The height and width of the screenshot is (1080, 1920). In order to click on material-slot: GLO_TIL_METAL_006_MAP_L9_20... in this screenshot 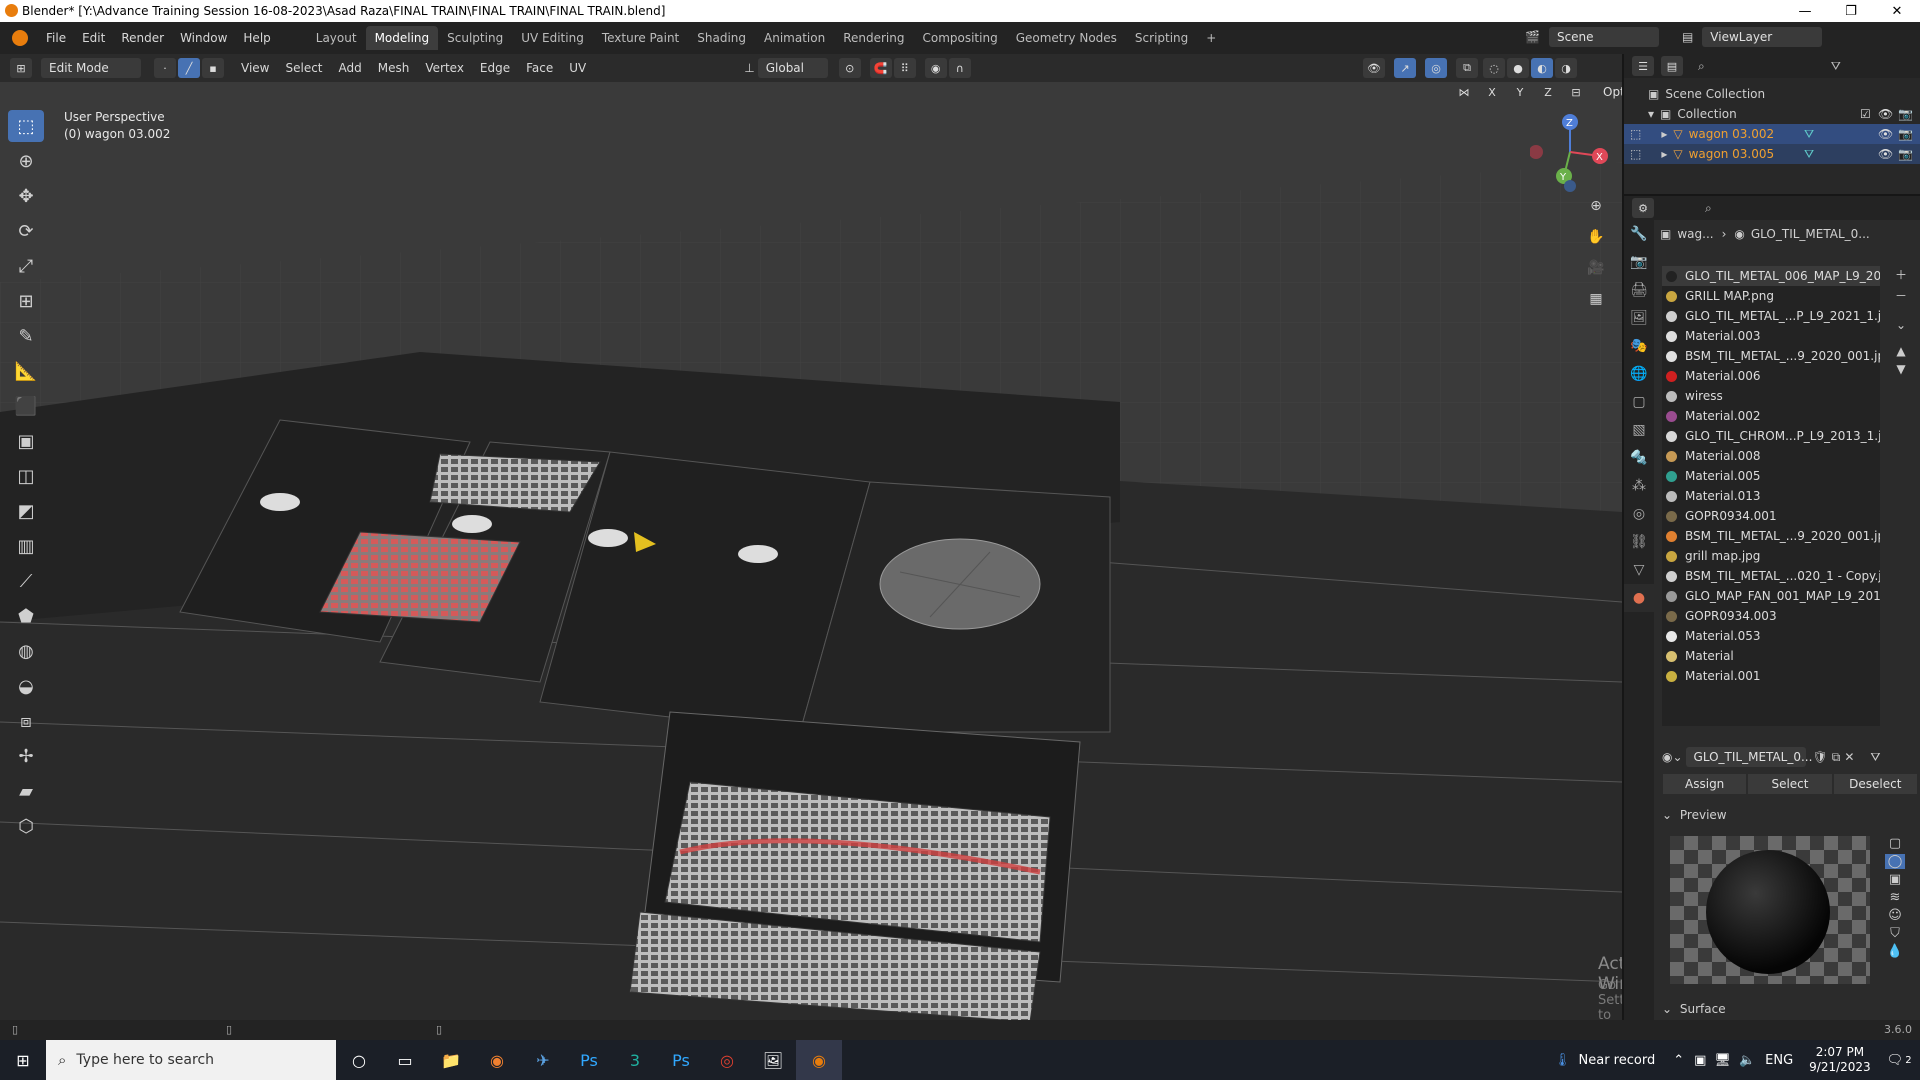, I will do `click(1771, 276)`.